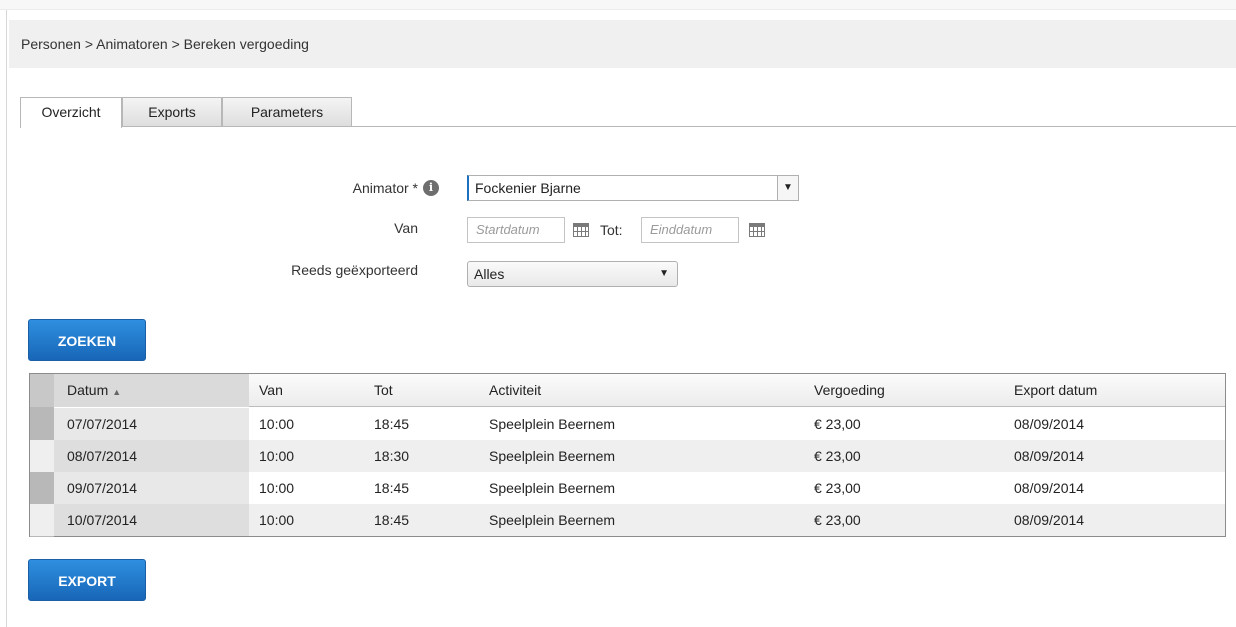 The width and height of the screenshot is (1236, 627). I want to click on column-header-label: Datum, so click(88, 390).